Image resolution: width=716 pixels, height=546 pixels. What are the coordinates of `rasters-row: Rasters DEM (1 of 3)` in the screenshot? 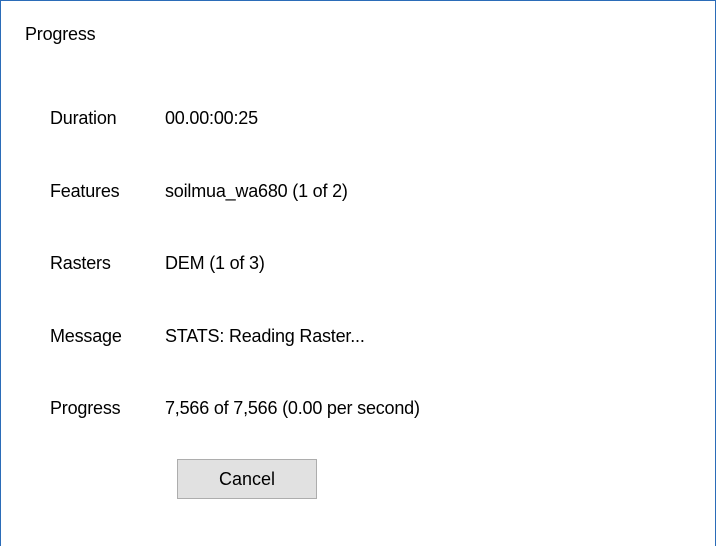 It's located at (351, 263).